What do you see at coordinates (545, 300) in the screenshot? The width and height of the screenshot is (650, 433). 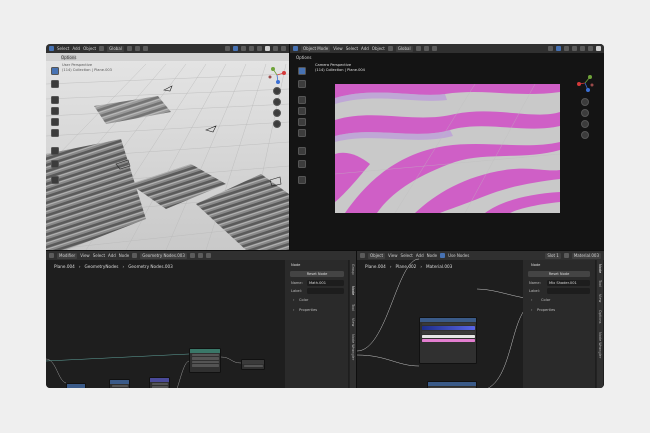 I see `shader-color-toggle: Color` at bounding box center [545, 300].